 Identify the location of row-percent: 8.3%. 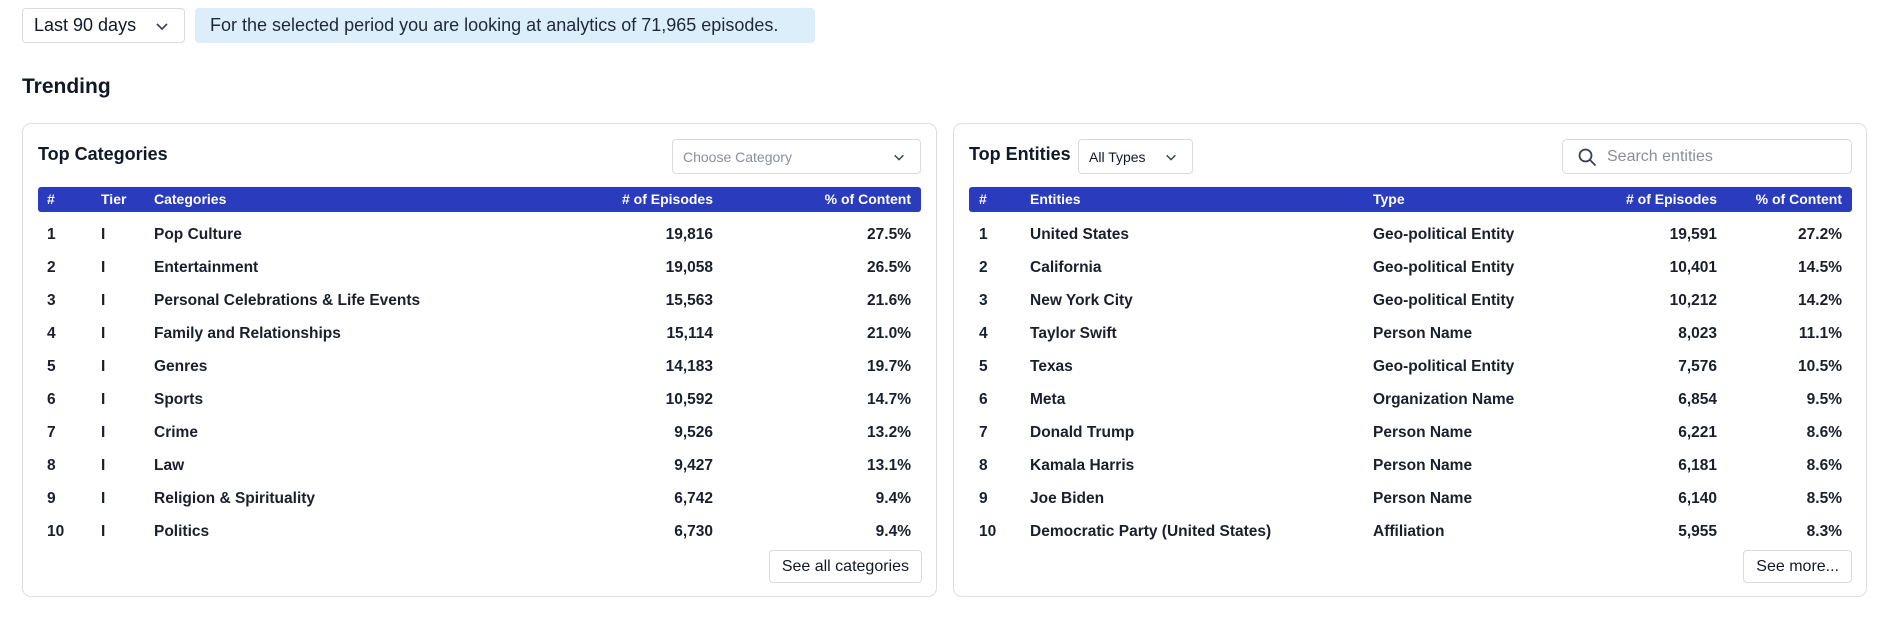
(1824, 531).